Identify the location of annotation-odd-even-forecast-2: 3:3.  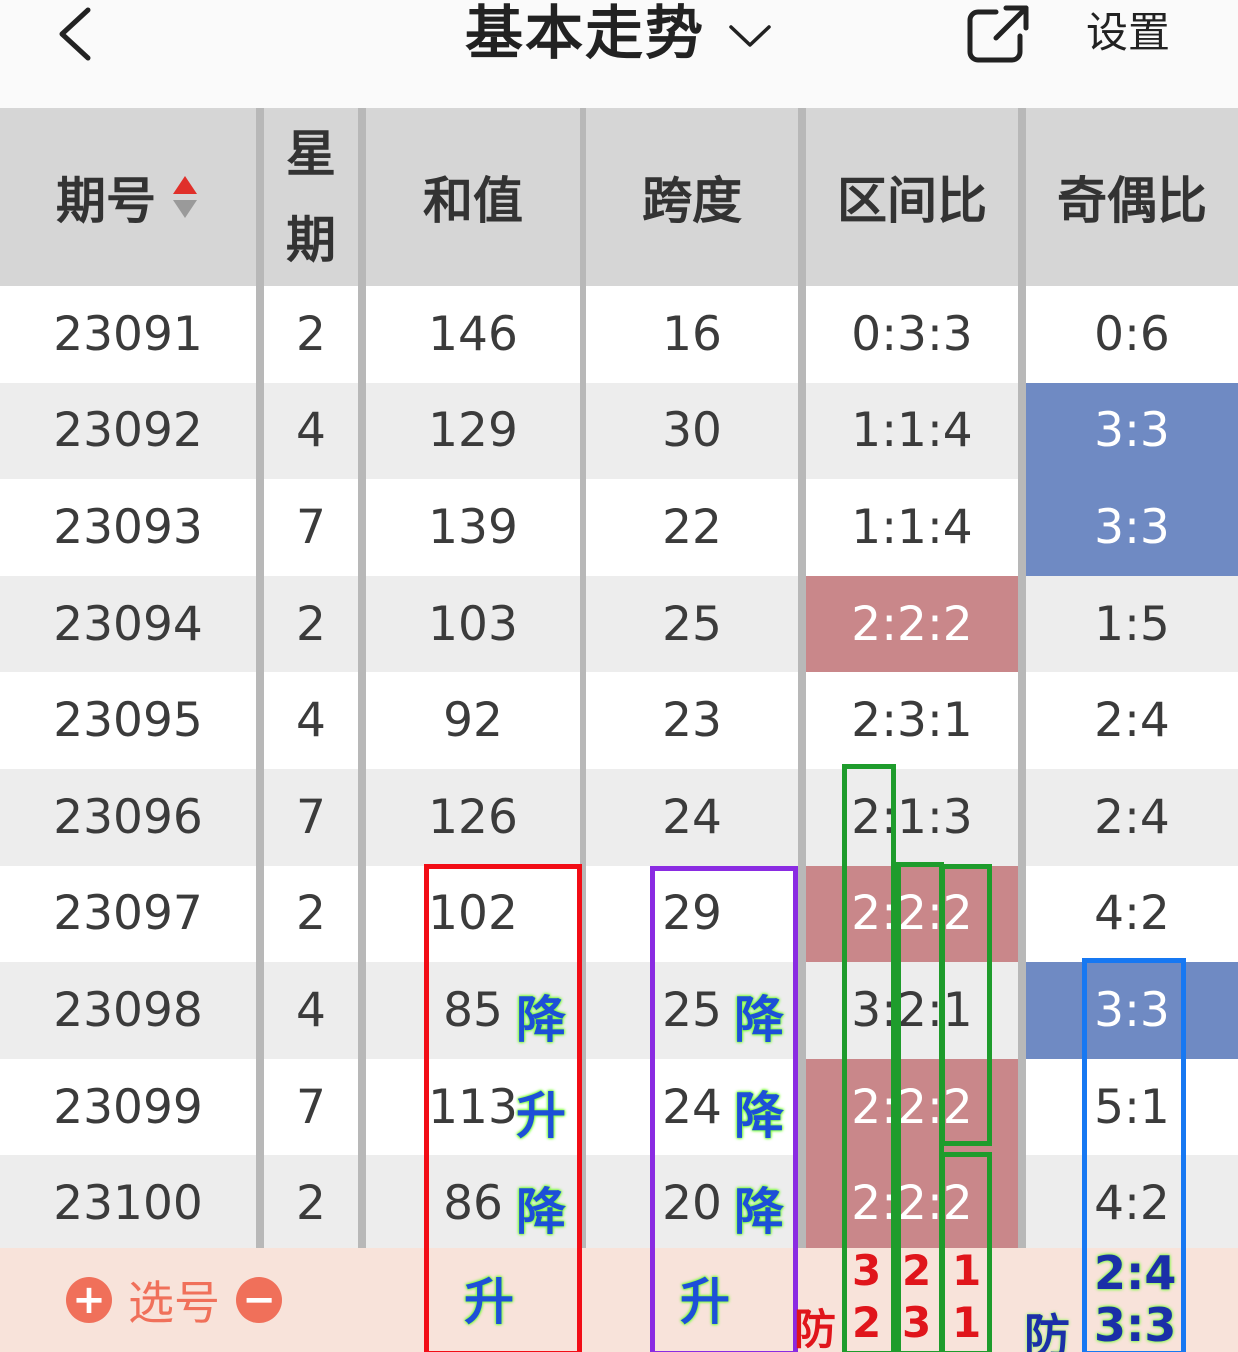
(1135, 1325).